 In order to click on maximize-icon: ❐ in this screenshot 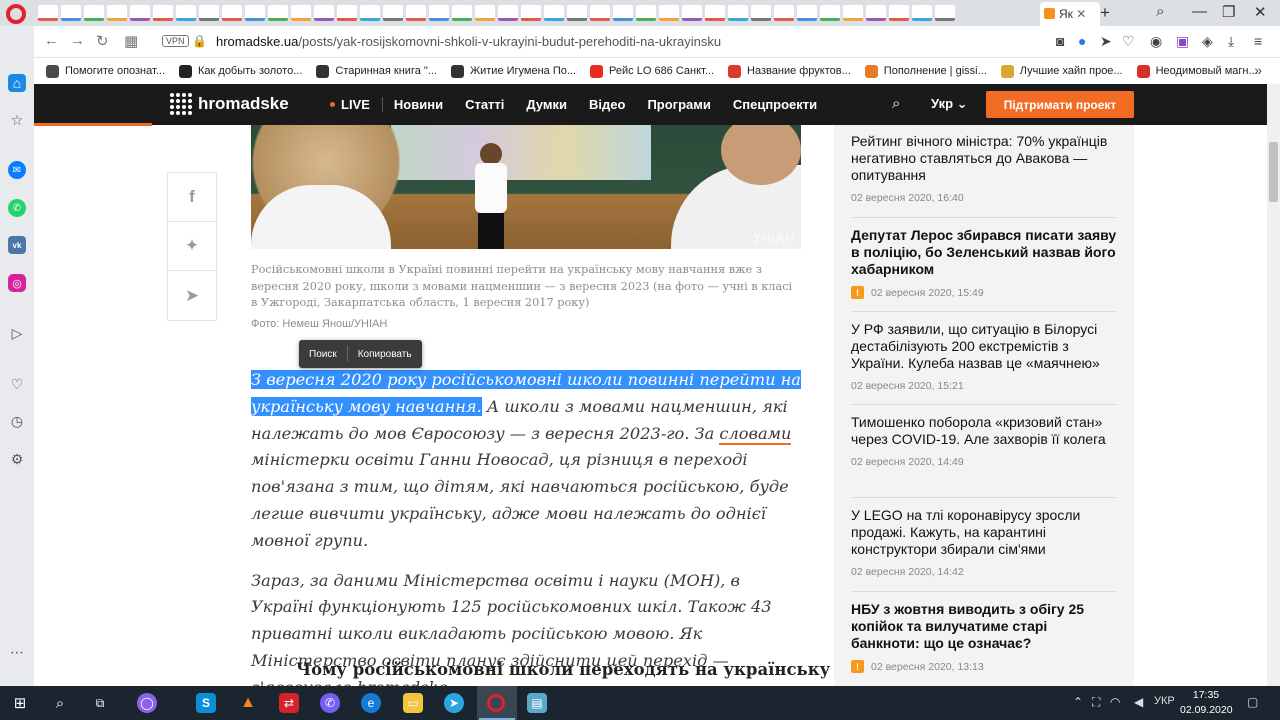, I will do `click(1228, 12)`.